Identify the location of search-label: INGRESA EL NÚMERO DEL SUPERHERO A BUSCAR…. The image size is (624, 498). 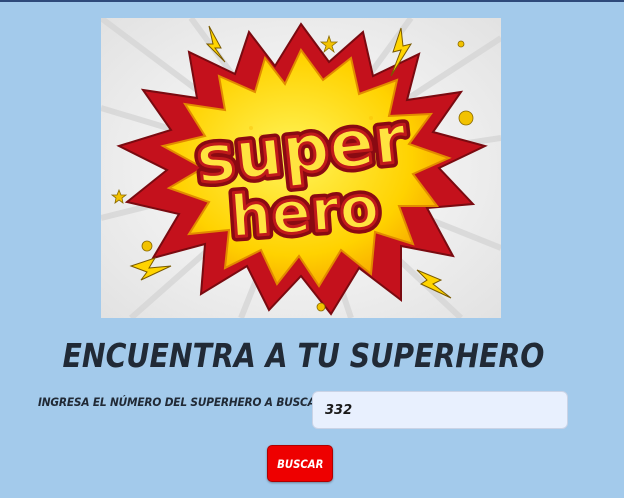
(183, 402).